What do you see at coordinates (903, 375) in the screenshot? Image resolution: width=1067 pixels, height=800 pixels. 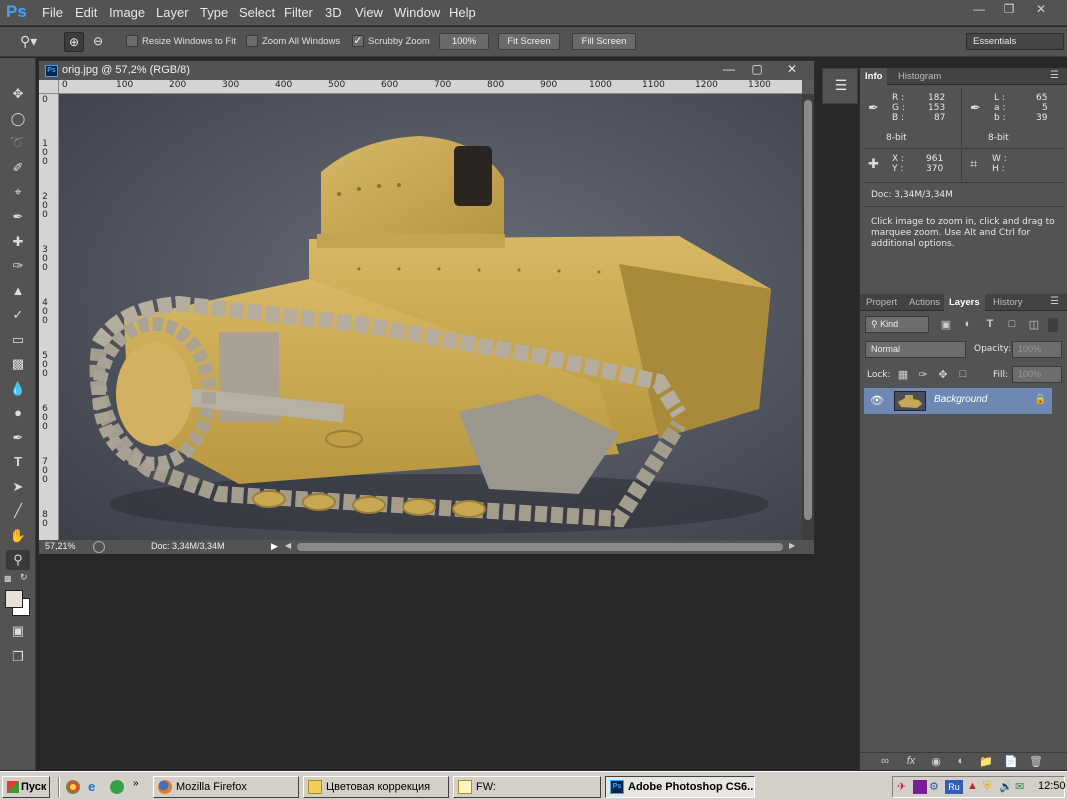 I see `lock-transparent-icon: ▦` at bounding box center [903, 375].